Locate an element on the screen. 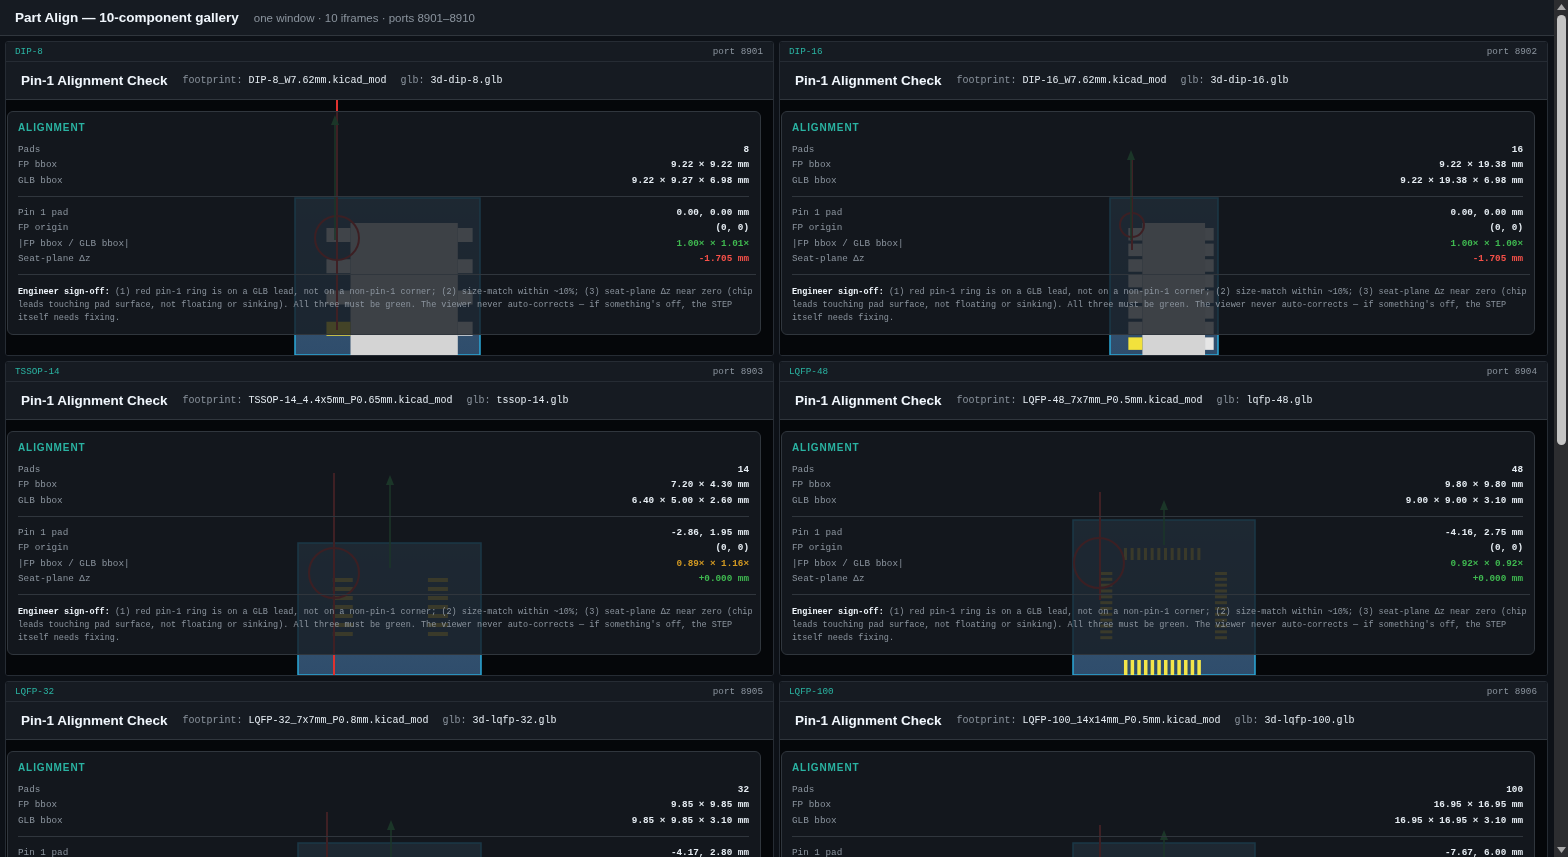 Image resolution: width=1568 pixels, height=857 pixels. scrollbar is located at coordinates (1561, 428).